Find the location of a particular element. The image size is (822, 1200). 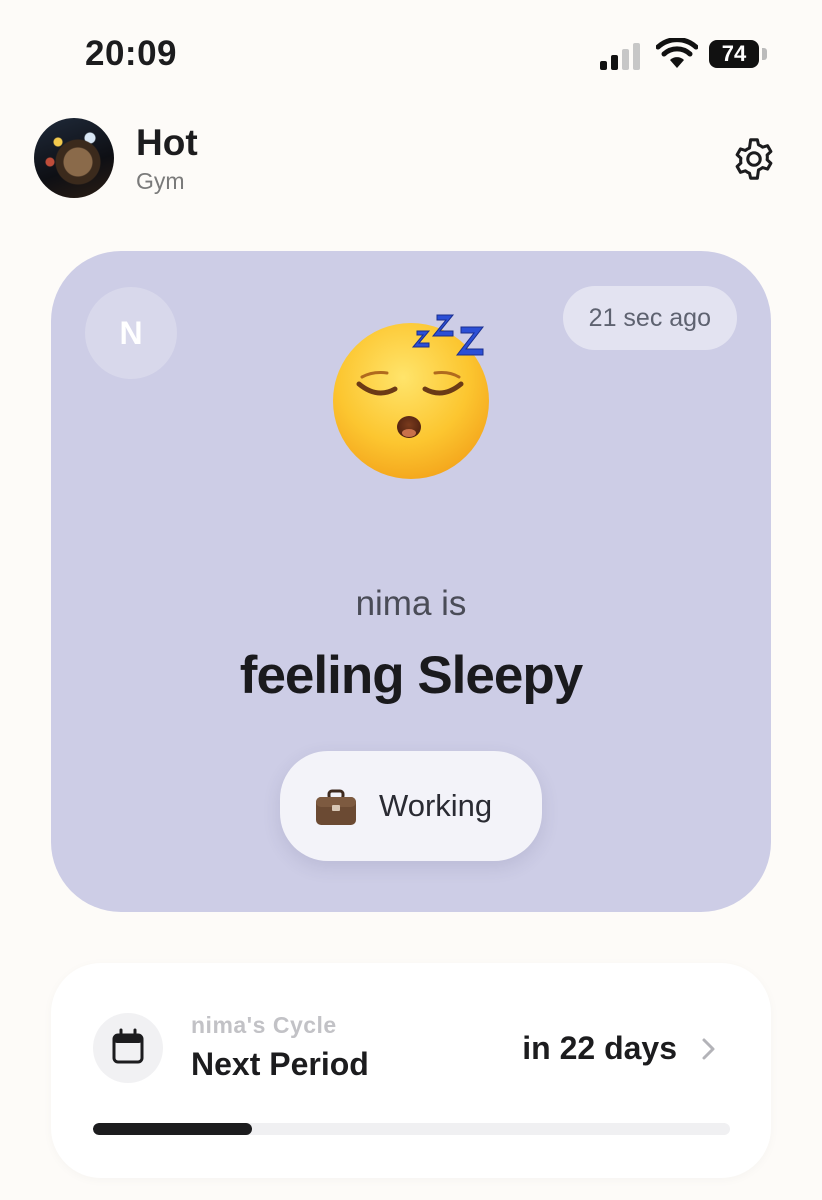

gear-icon is located at coordinates (754, 159).